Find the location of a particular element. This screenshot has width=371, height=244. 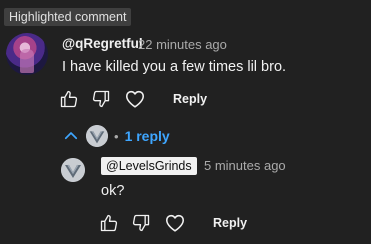

reply-author: @LevelsGrinds is located at coordinates (149, 166).